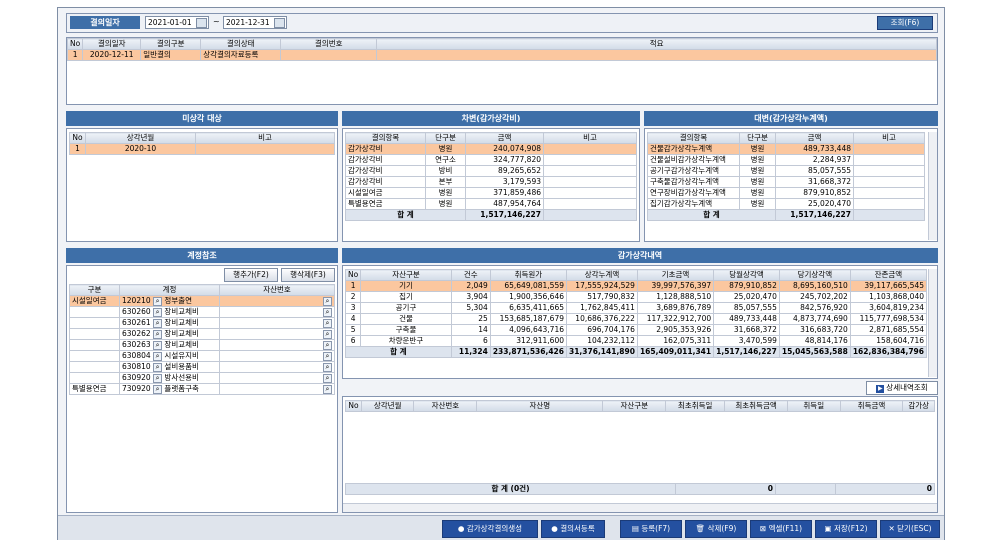 This screenshot has width=998, height=550. Describe the element at coordinates (491, 149) in the screenshot. I see `table-row: 감가상각비 병원 240,074,908` at that location.